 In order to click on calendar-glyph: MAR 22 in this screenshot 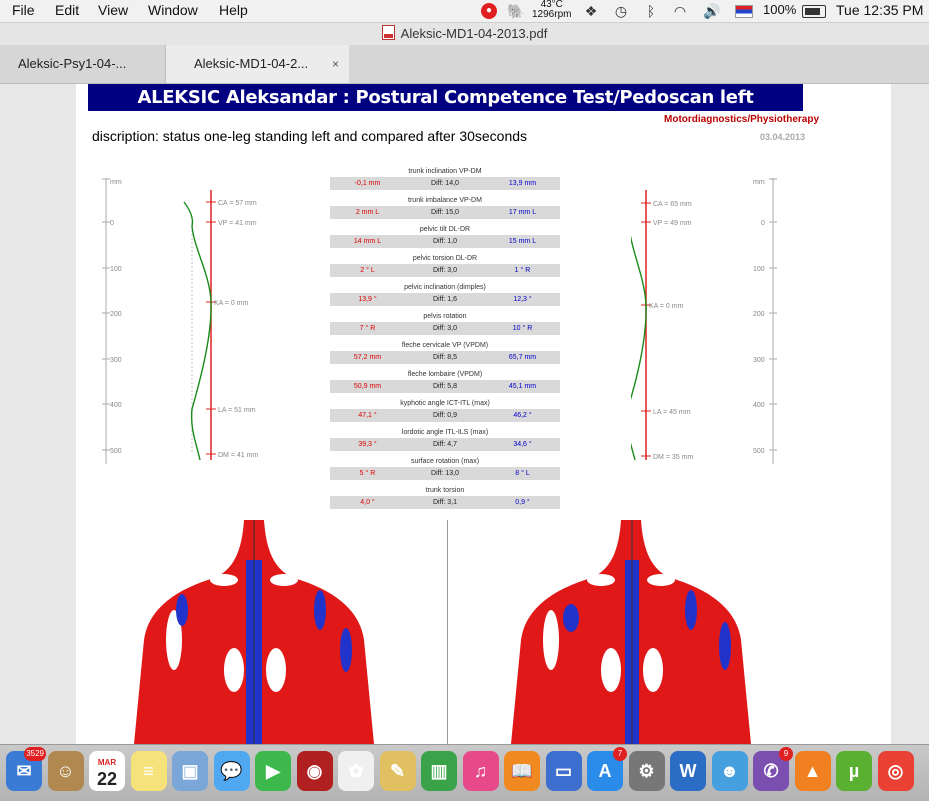, I will do `click(107, 771)`.